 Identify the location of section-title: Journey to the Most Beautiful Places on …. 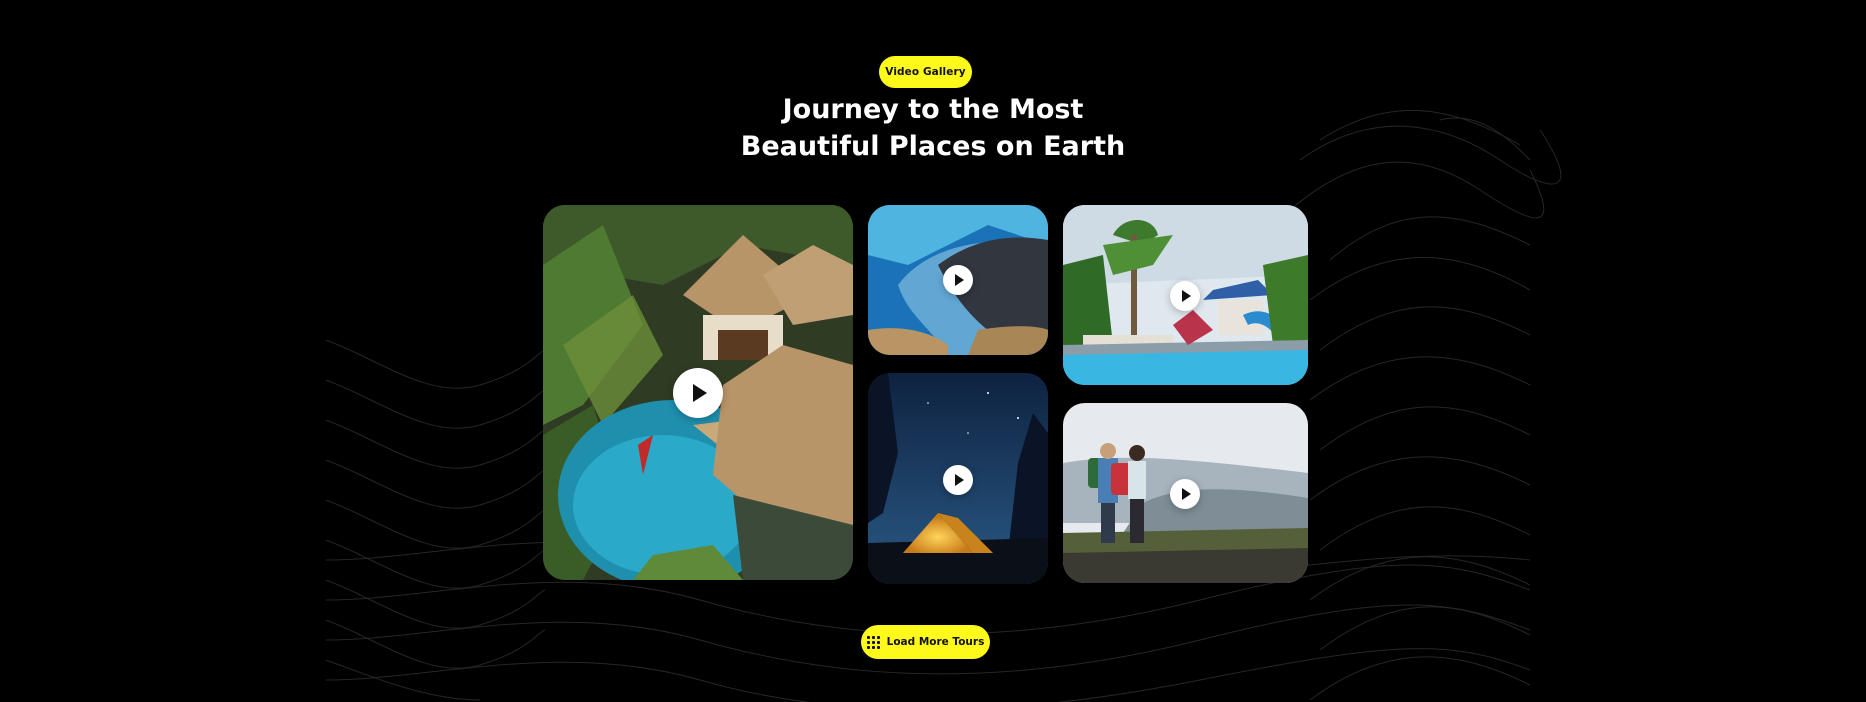
(933, 128).